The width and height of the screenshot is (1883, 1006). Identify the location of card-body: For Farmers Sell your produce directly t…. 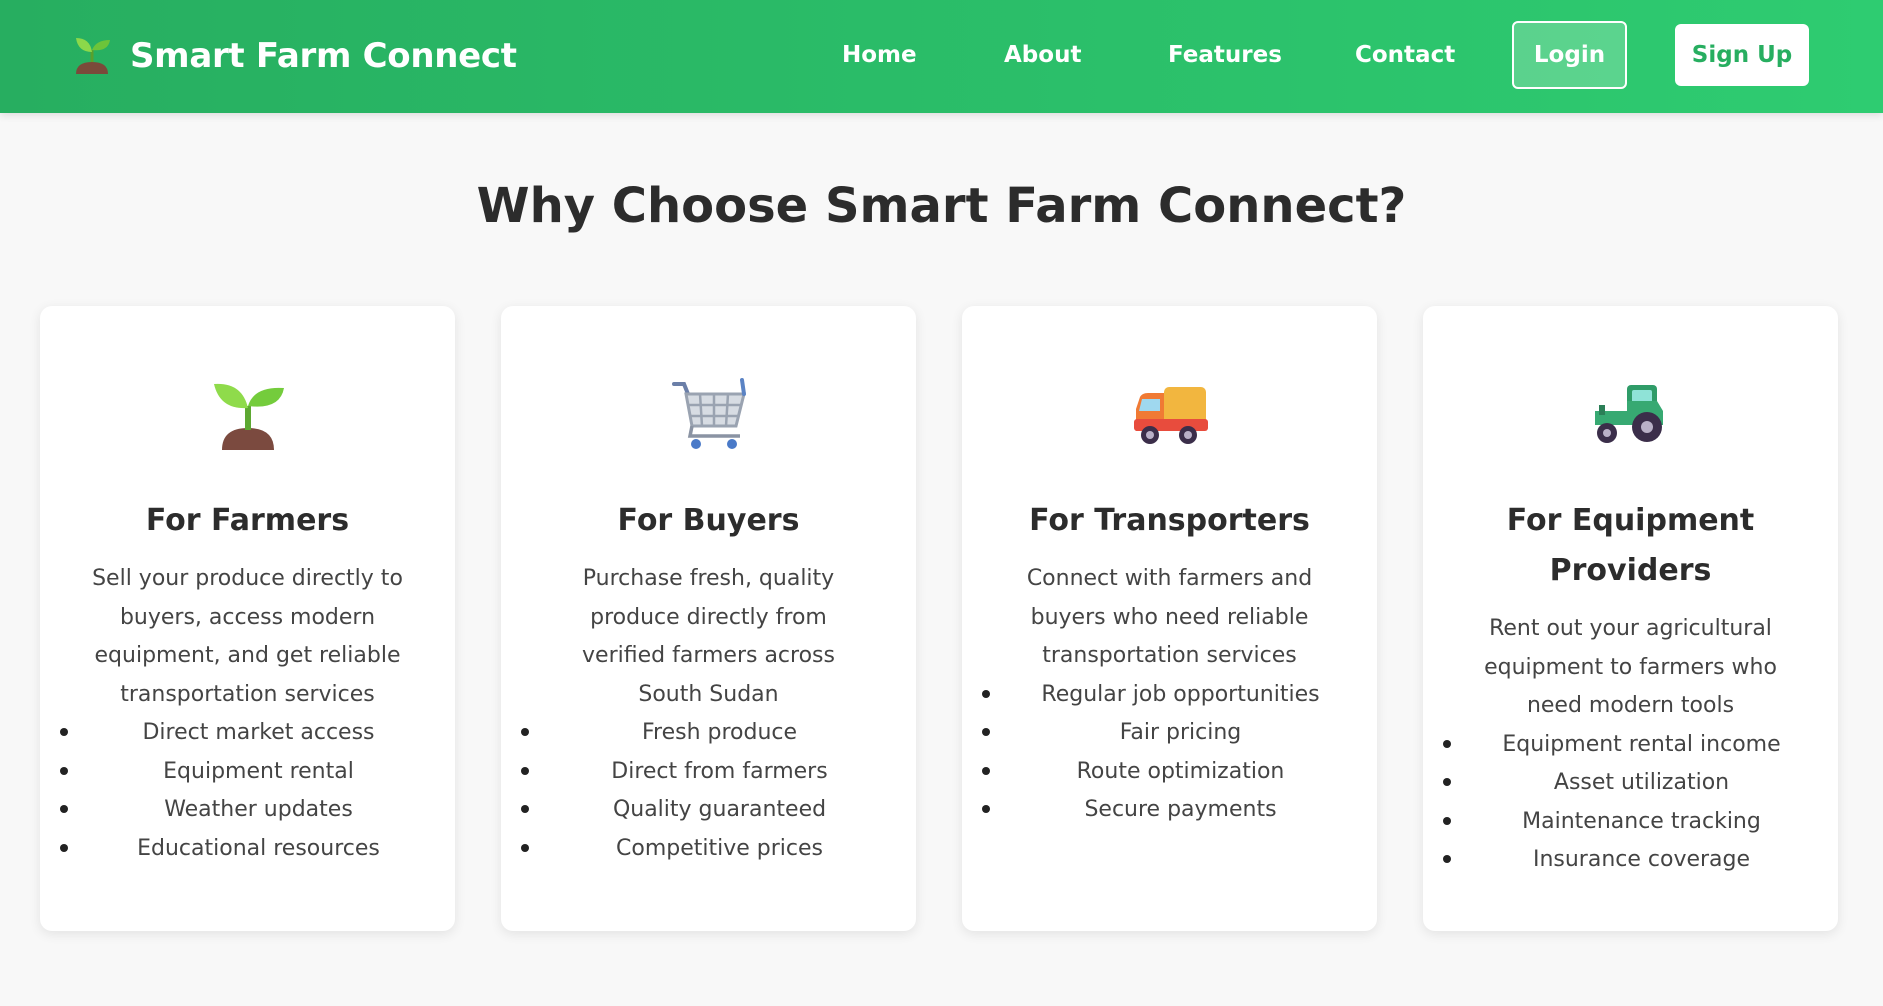
(247, 682).